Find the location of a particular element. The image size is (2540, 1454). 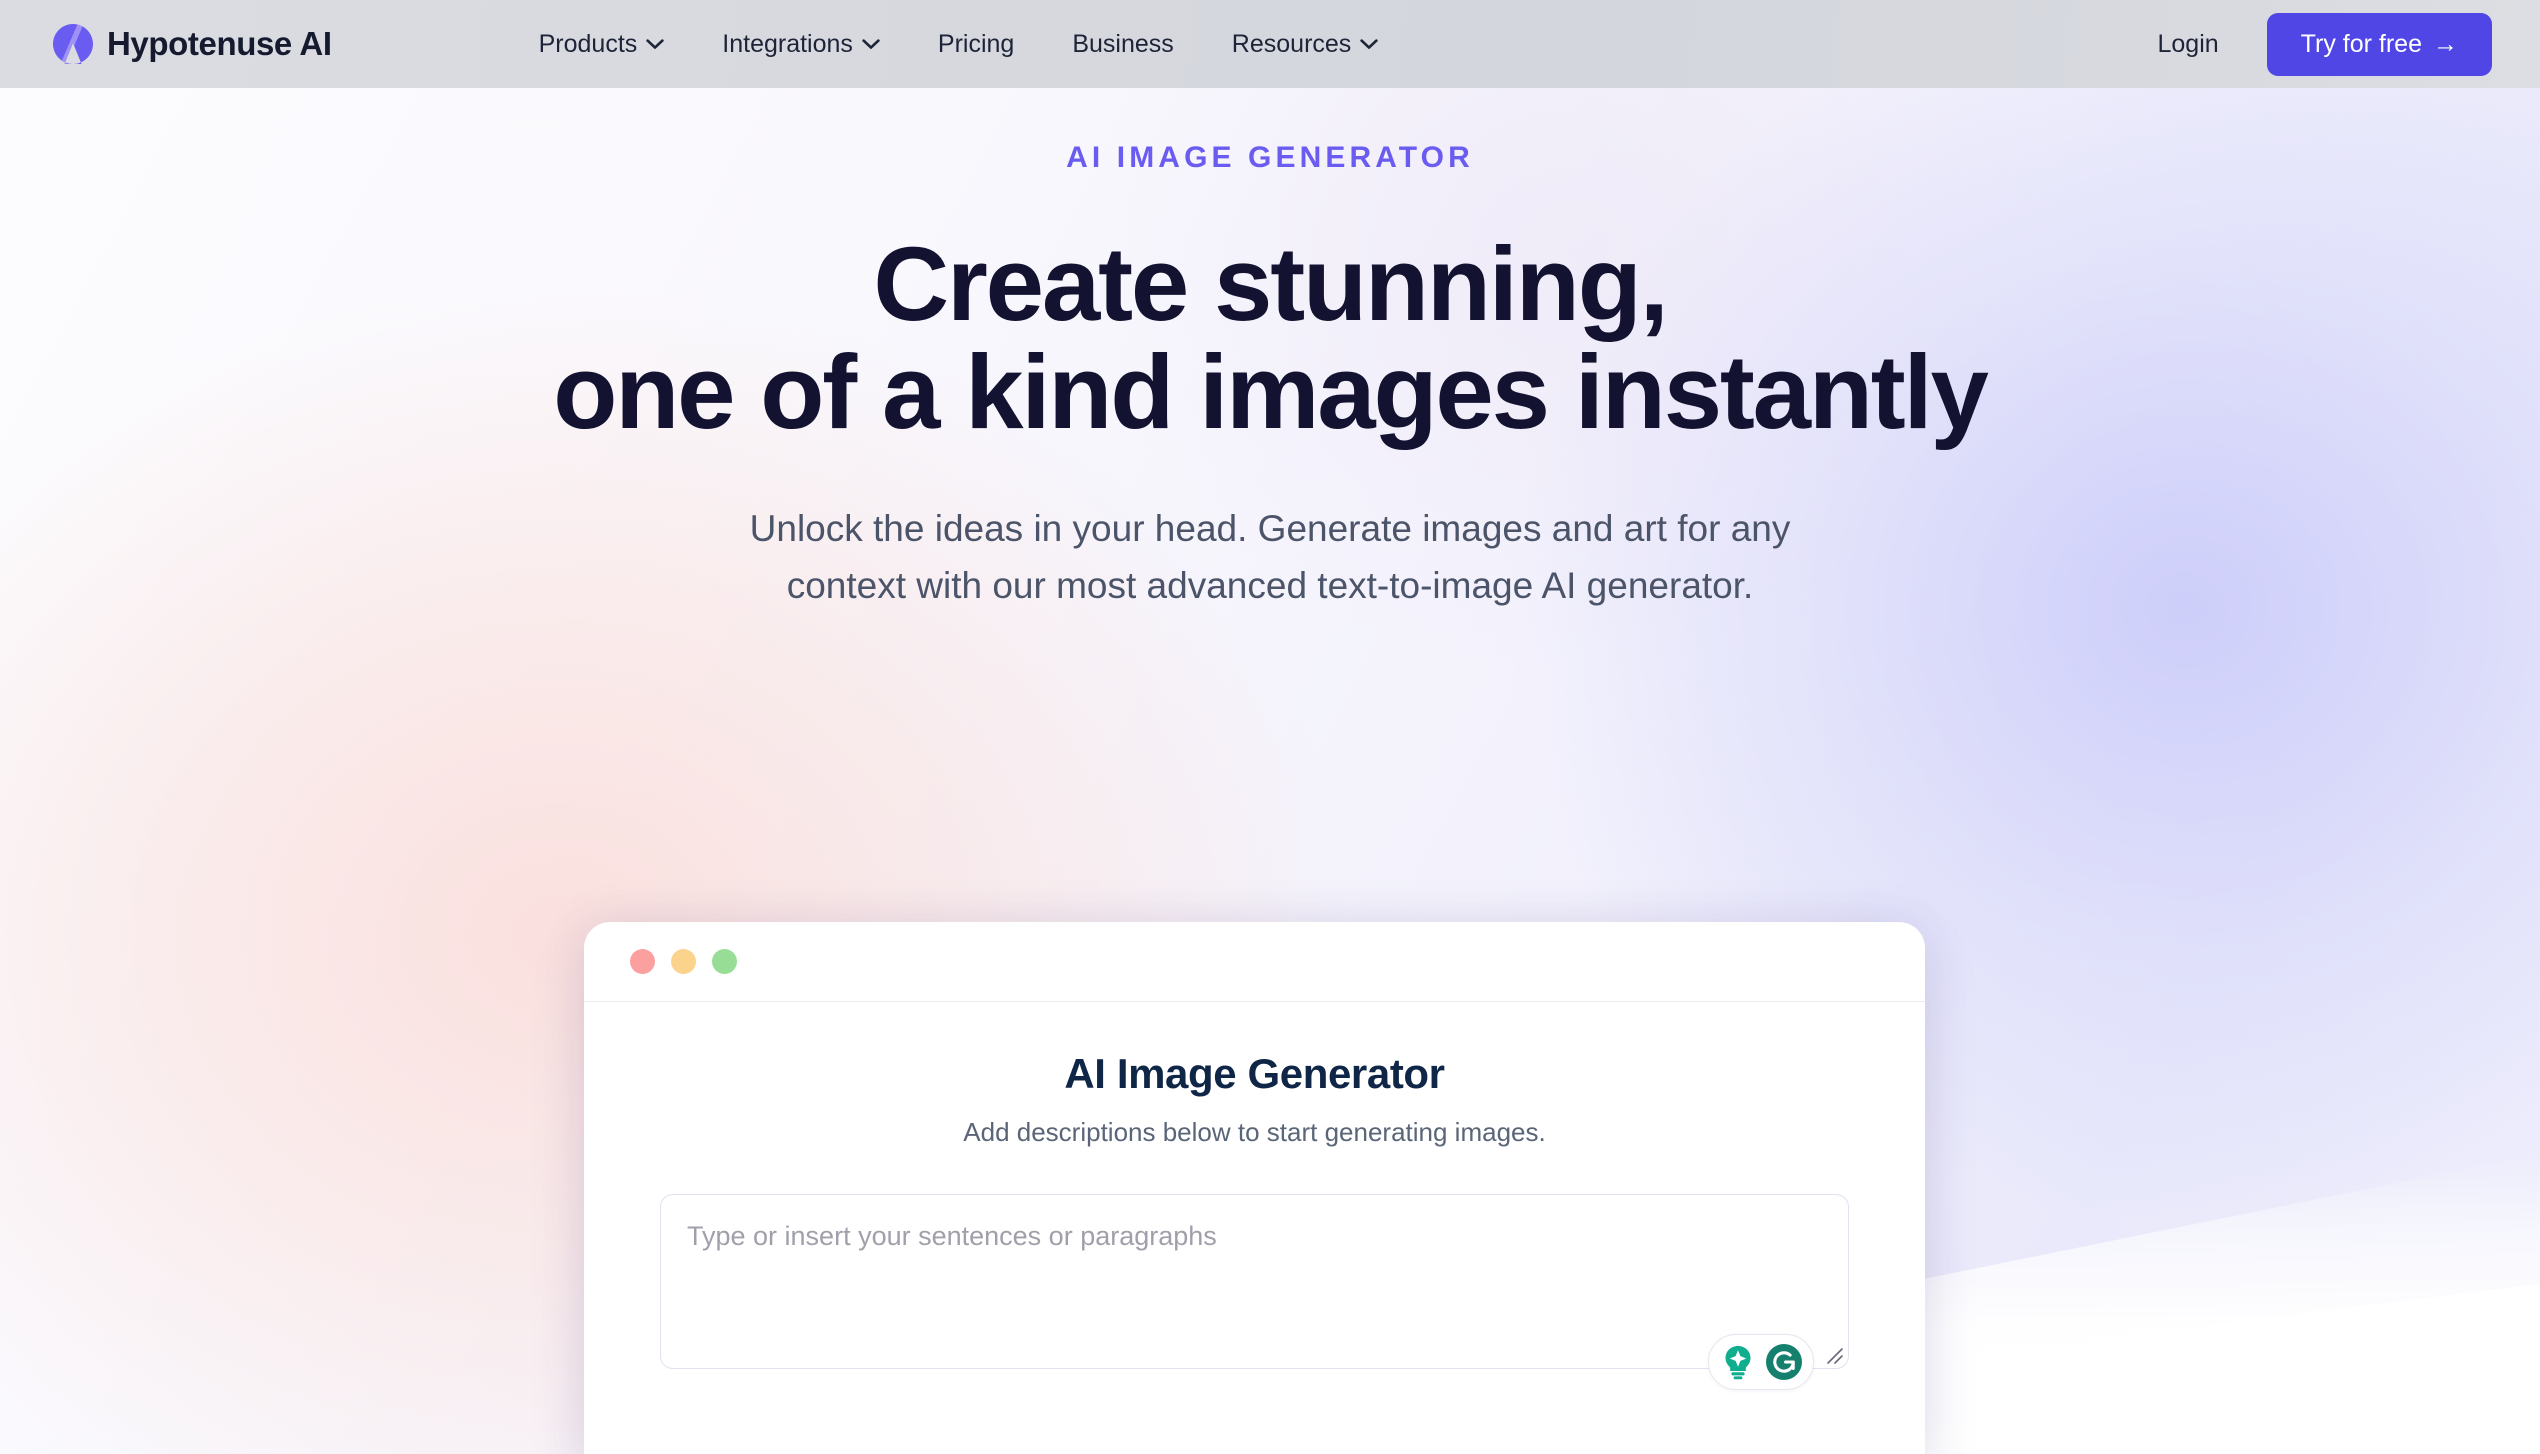

try-for-free-label: Try for free is located at coordinates (2361, 43).